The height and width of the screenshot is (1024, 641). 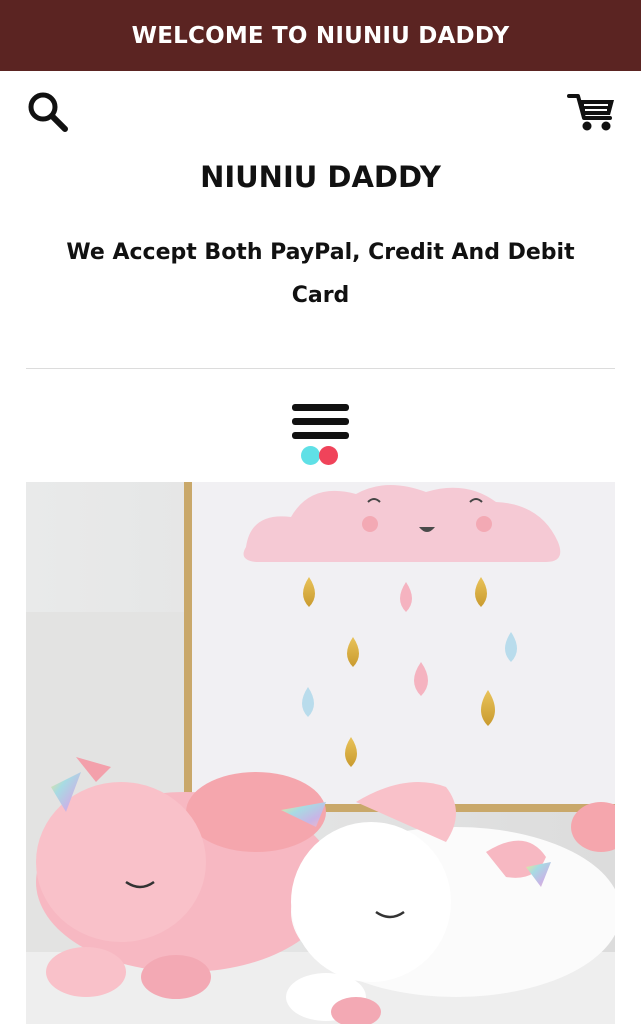 What do you see at coordinates (328, 455) in the screenshot?
I see `red-dot` at bounding box center [328, 455].